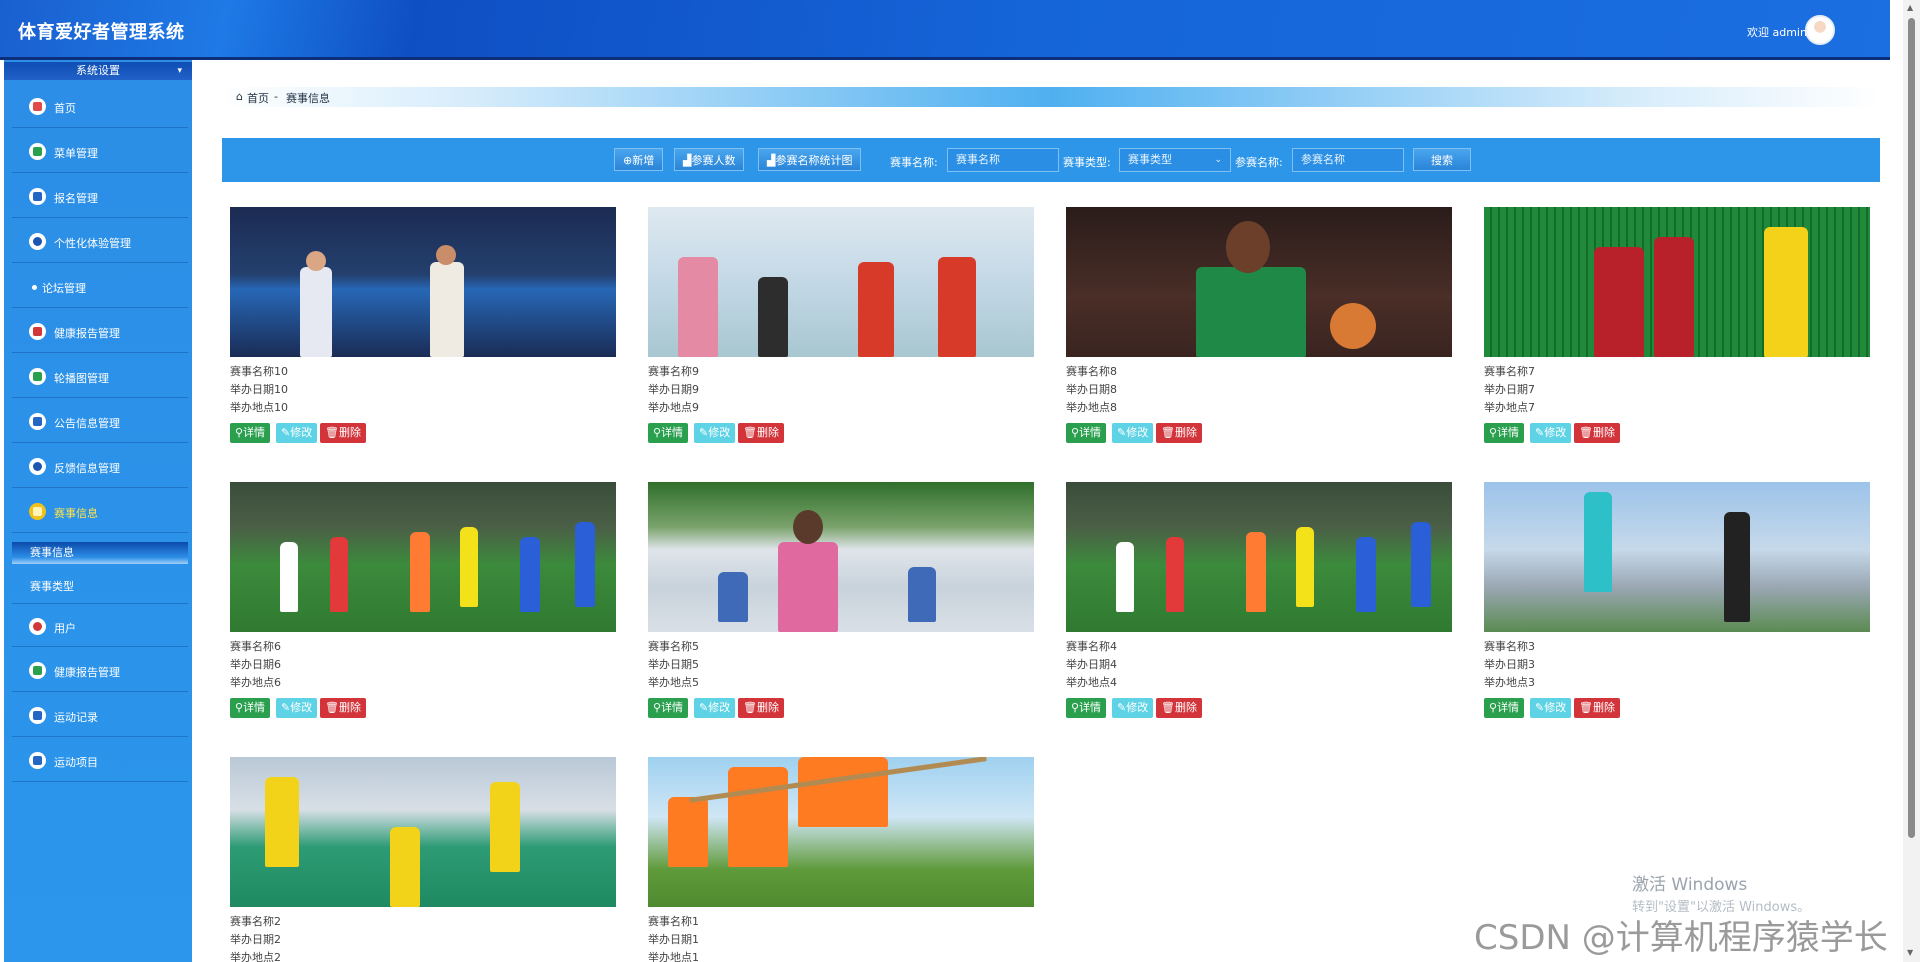 This screenshot has height=962, width=1920. Describe the element at coordinates (1091, 664) in the screenshot. I see `event-date: 举办日期4` at that location.